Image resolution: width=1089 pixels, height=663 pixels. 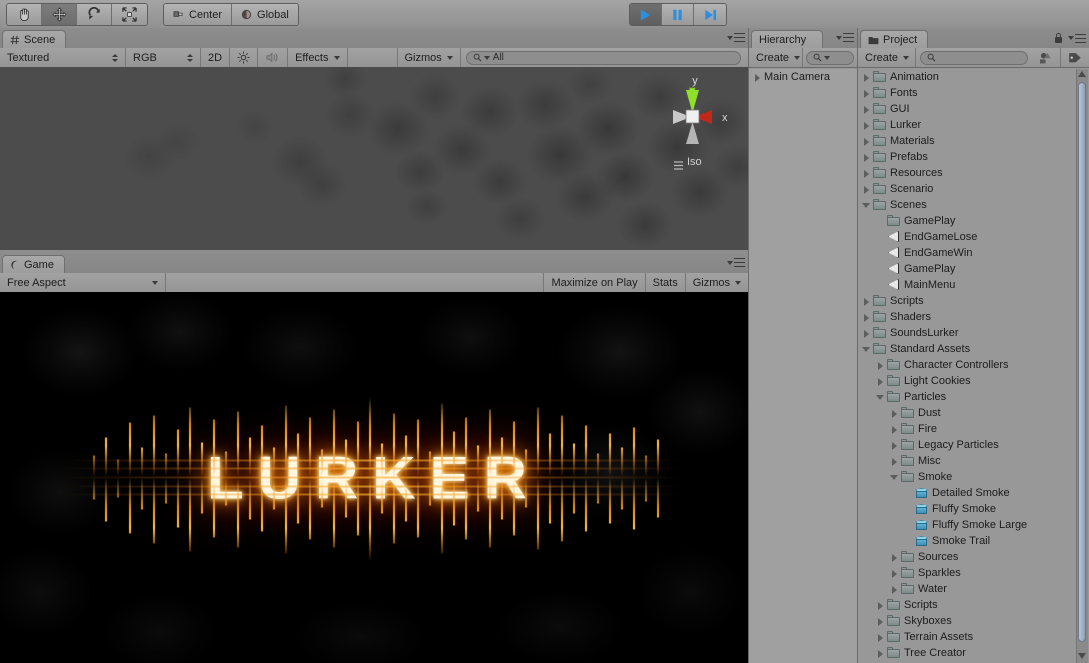 I want to click on project-tree-row: Fire, so click(x=968, y=429).